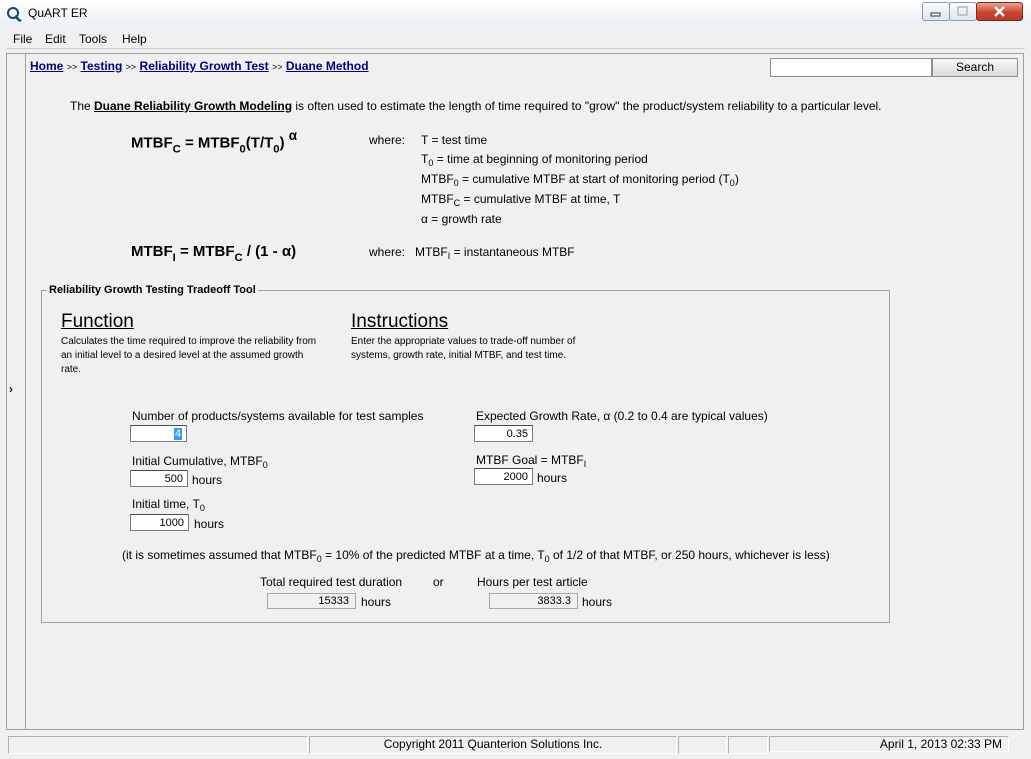 The width and height of the screenshot is (1031, 759). Describe the element at coordinates (387, 140) in the screenshot. I see `where-label: where:` at that location.